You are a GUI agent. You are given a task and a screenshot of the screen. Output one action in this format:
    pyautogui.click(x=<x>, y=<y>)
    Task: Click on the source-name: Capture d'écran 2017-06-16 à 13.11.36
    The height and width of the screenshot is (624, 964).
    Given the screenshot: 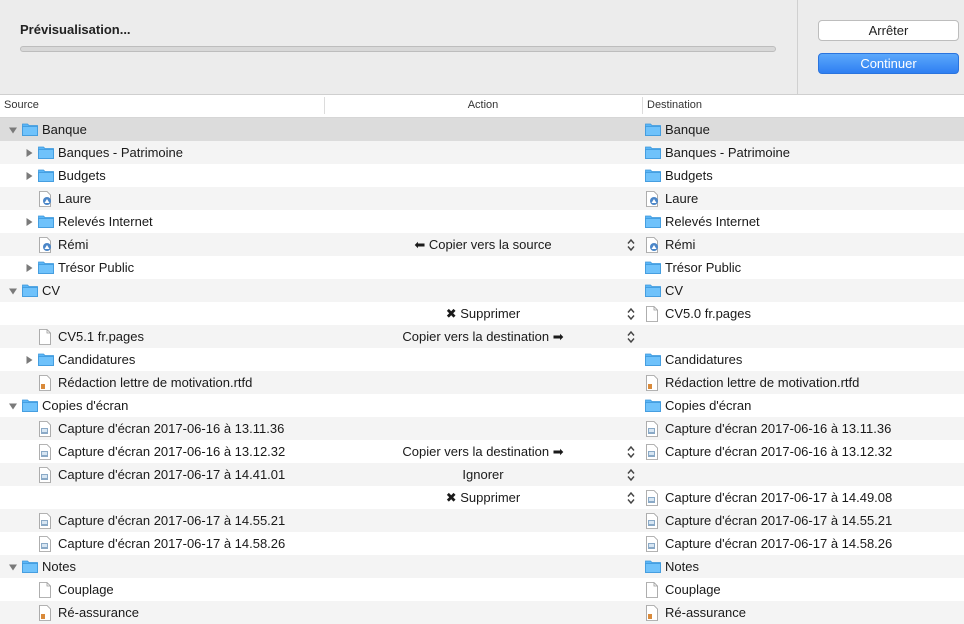 What is the action you would take?
    pyautogui.click(x=171, y=428)
    